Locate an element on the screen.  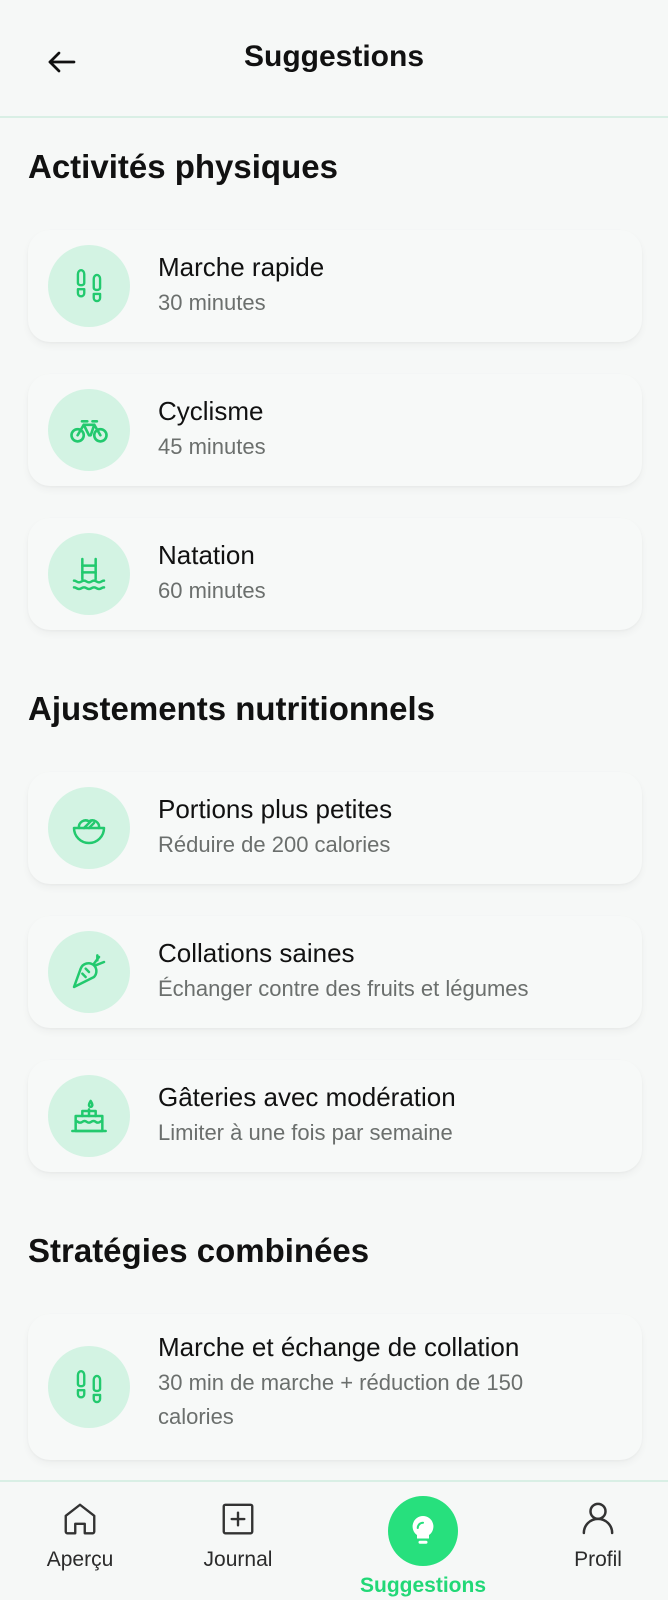
suggestion-subtitle: 60 minutes is located at coordinates (212, 590).